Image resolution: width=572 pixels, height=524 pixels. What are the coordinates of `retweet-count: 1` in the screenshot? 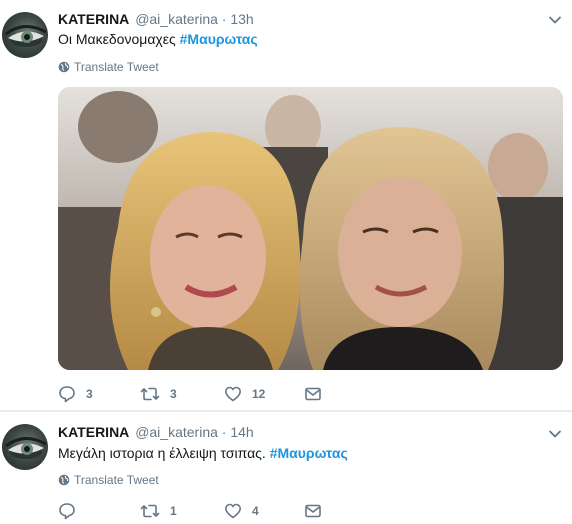 It's located at (173, 511).